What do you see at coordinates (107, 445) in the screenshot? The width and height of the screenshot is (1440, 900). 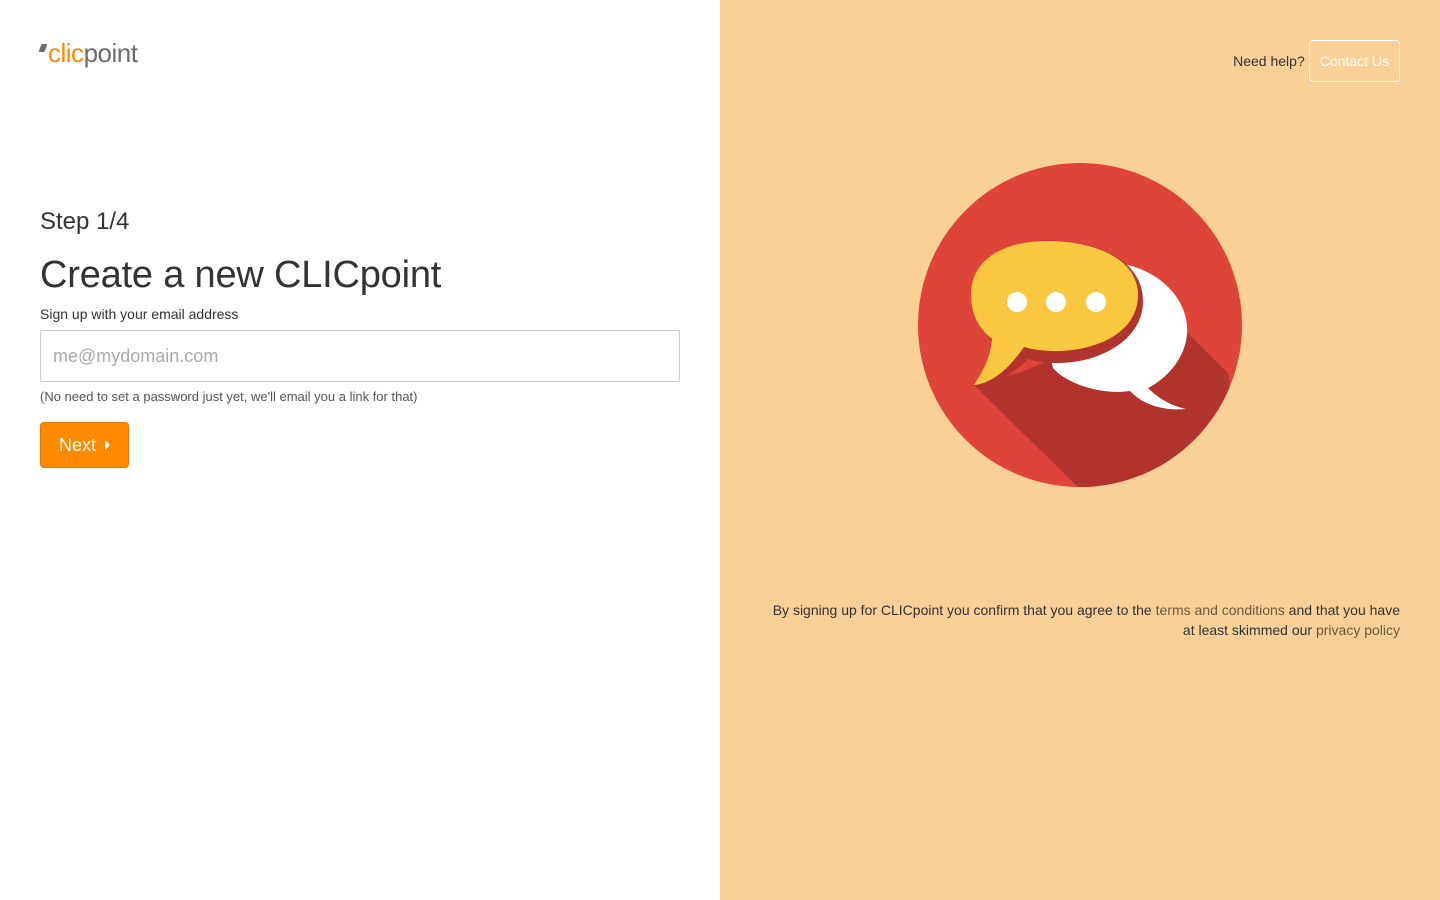 I see `caret-right-icon` at bounding box center [107, 445].